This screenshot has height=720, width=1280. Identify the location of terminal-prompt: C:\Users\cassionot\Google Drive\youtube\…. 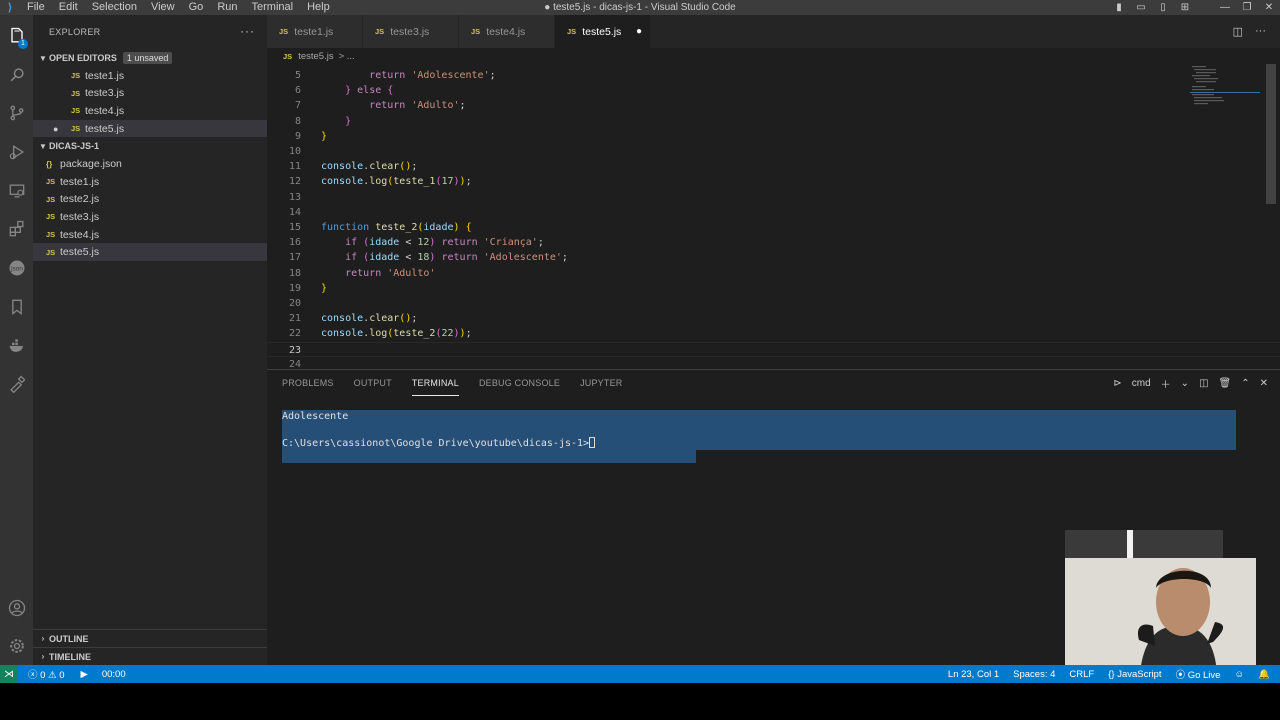
(439, 443).